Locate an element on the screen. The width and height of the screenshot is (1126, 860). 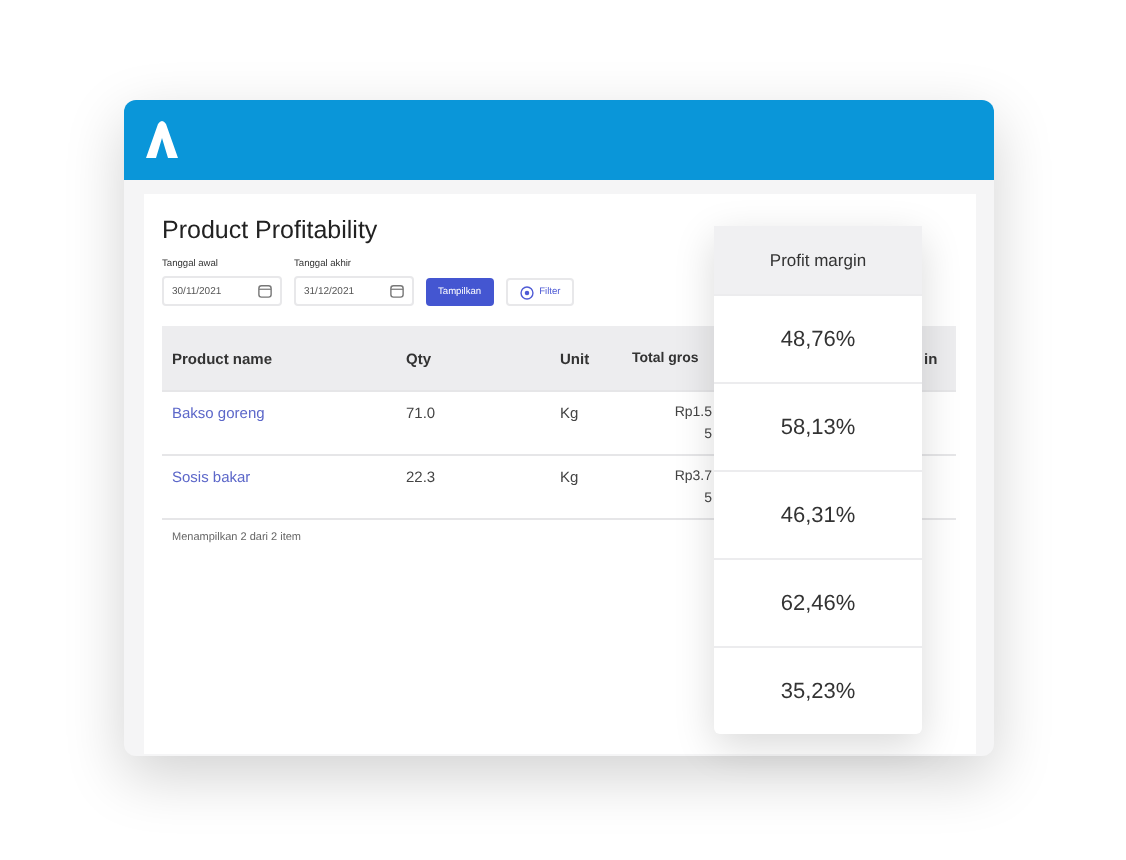
margin-value: 48,76% is located at coordinates (818, 338).